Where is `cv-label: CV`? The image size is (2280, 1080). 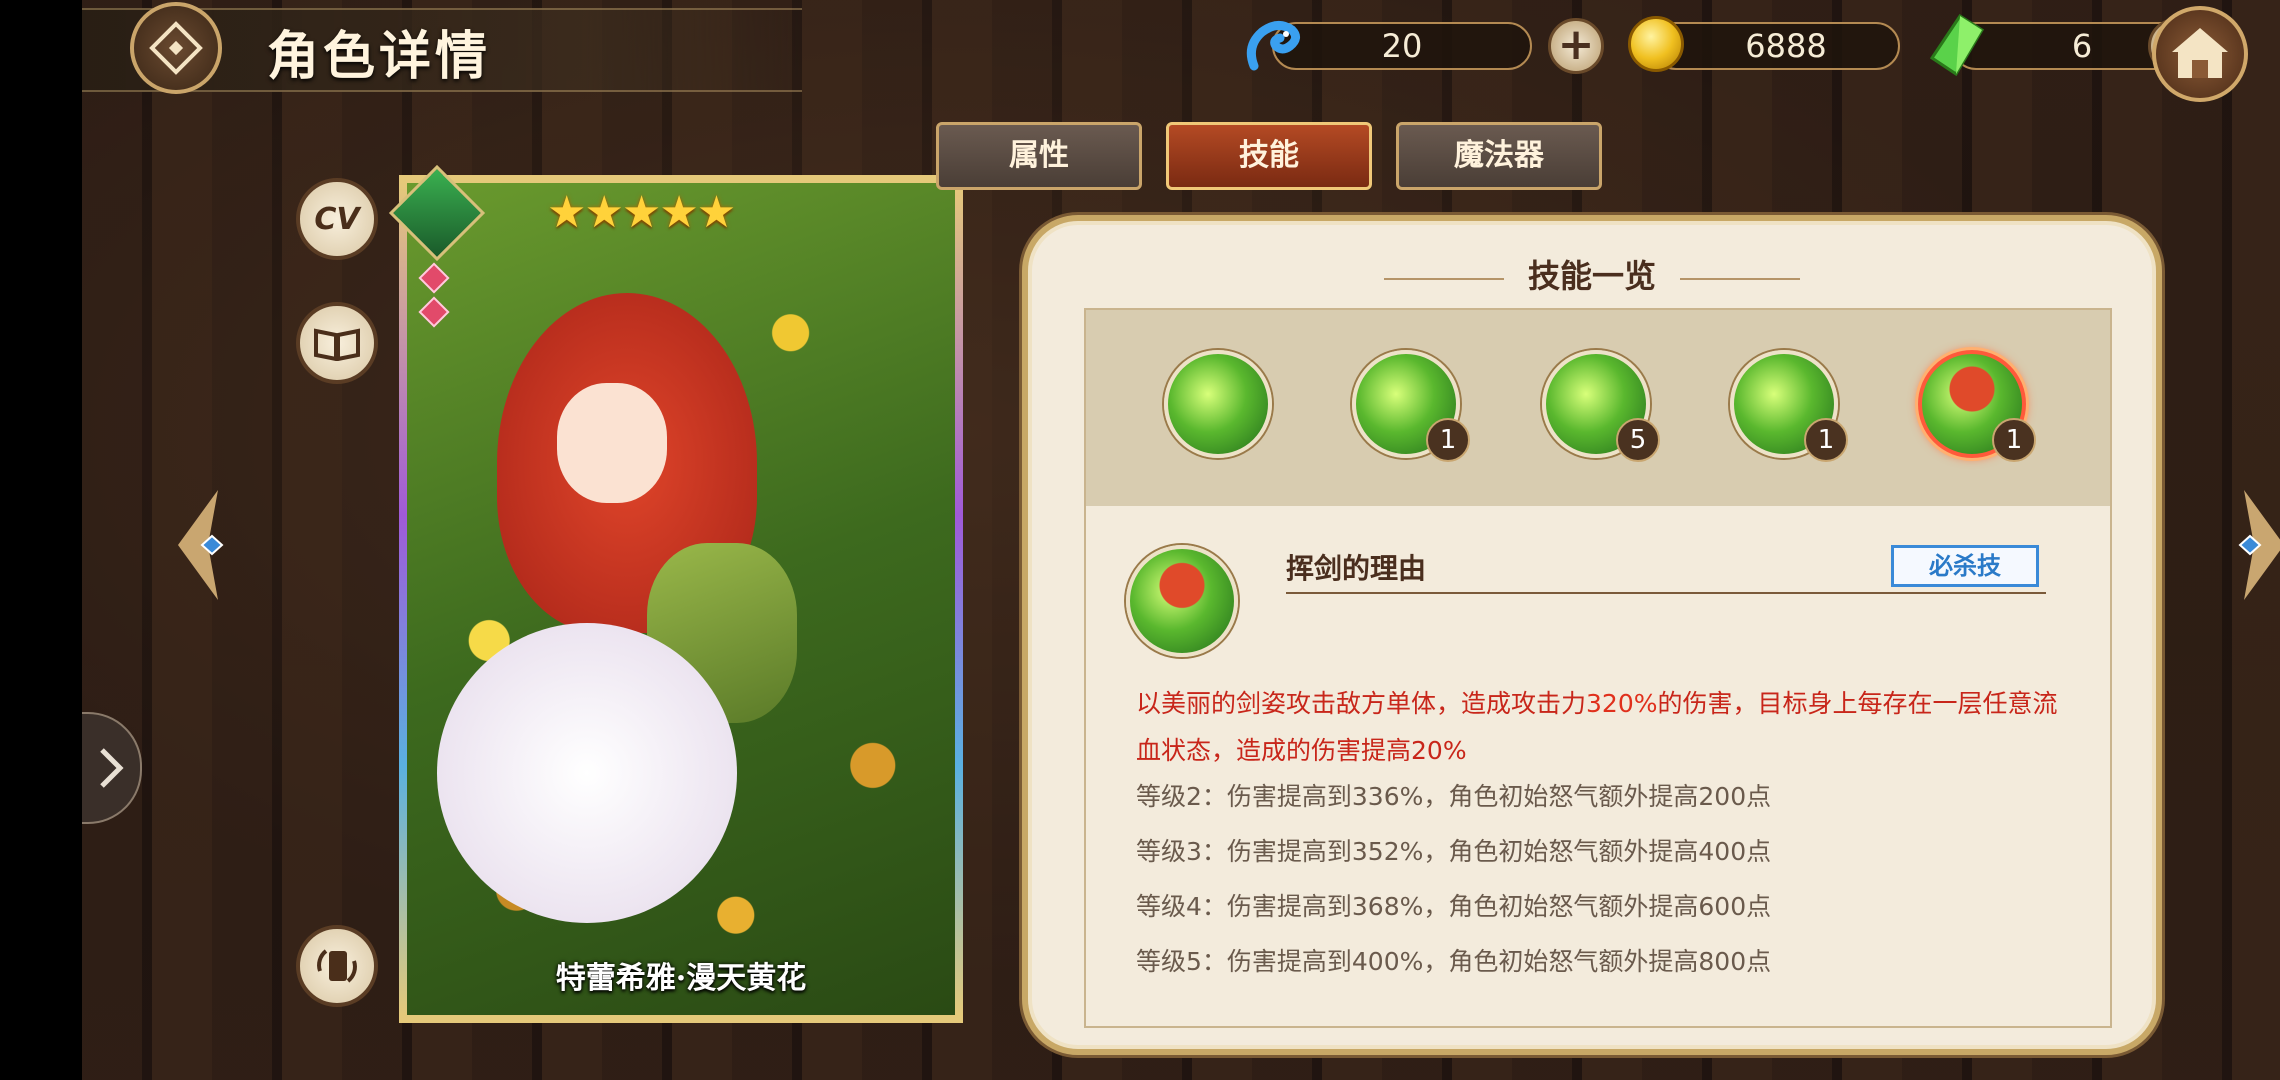
cv-label: CV is located at coordinates (337, 219).